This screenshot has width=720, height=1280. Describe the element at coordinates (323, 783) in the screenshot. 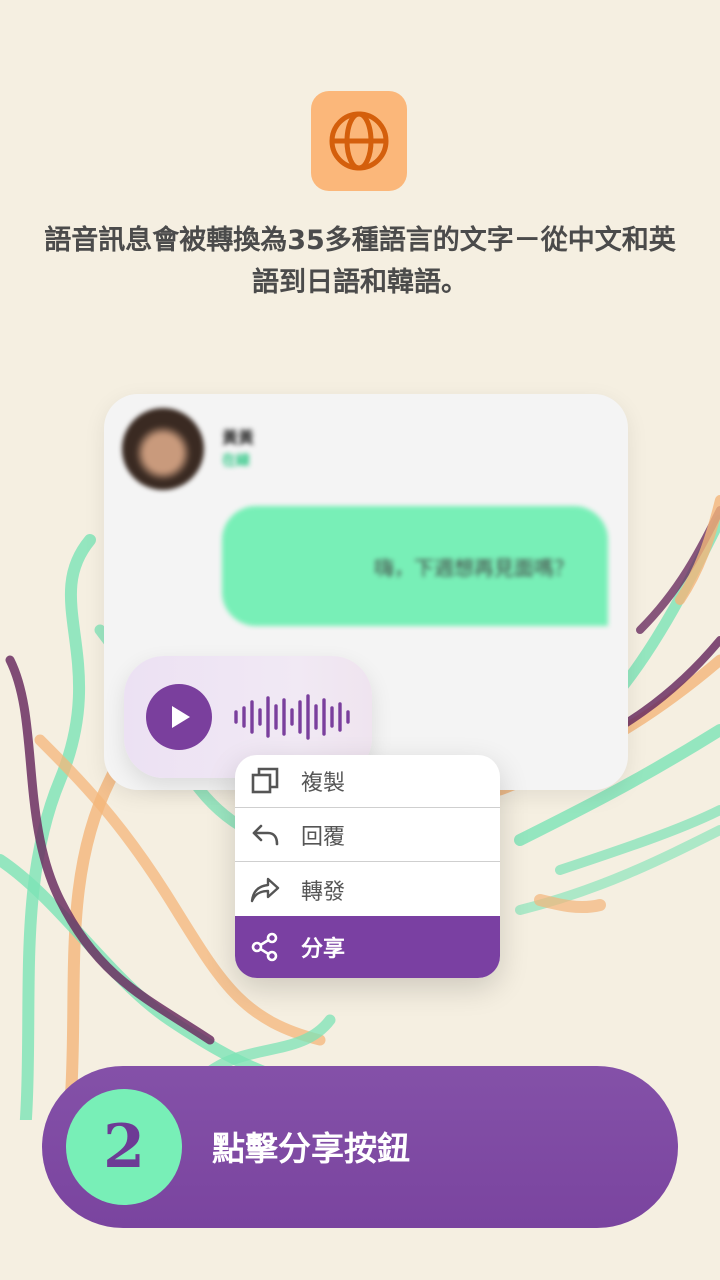

I see `menu-item-label: 複製` at that location.